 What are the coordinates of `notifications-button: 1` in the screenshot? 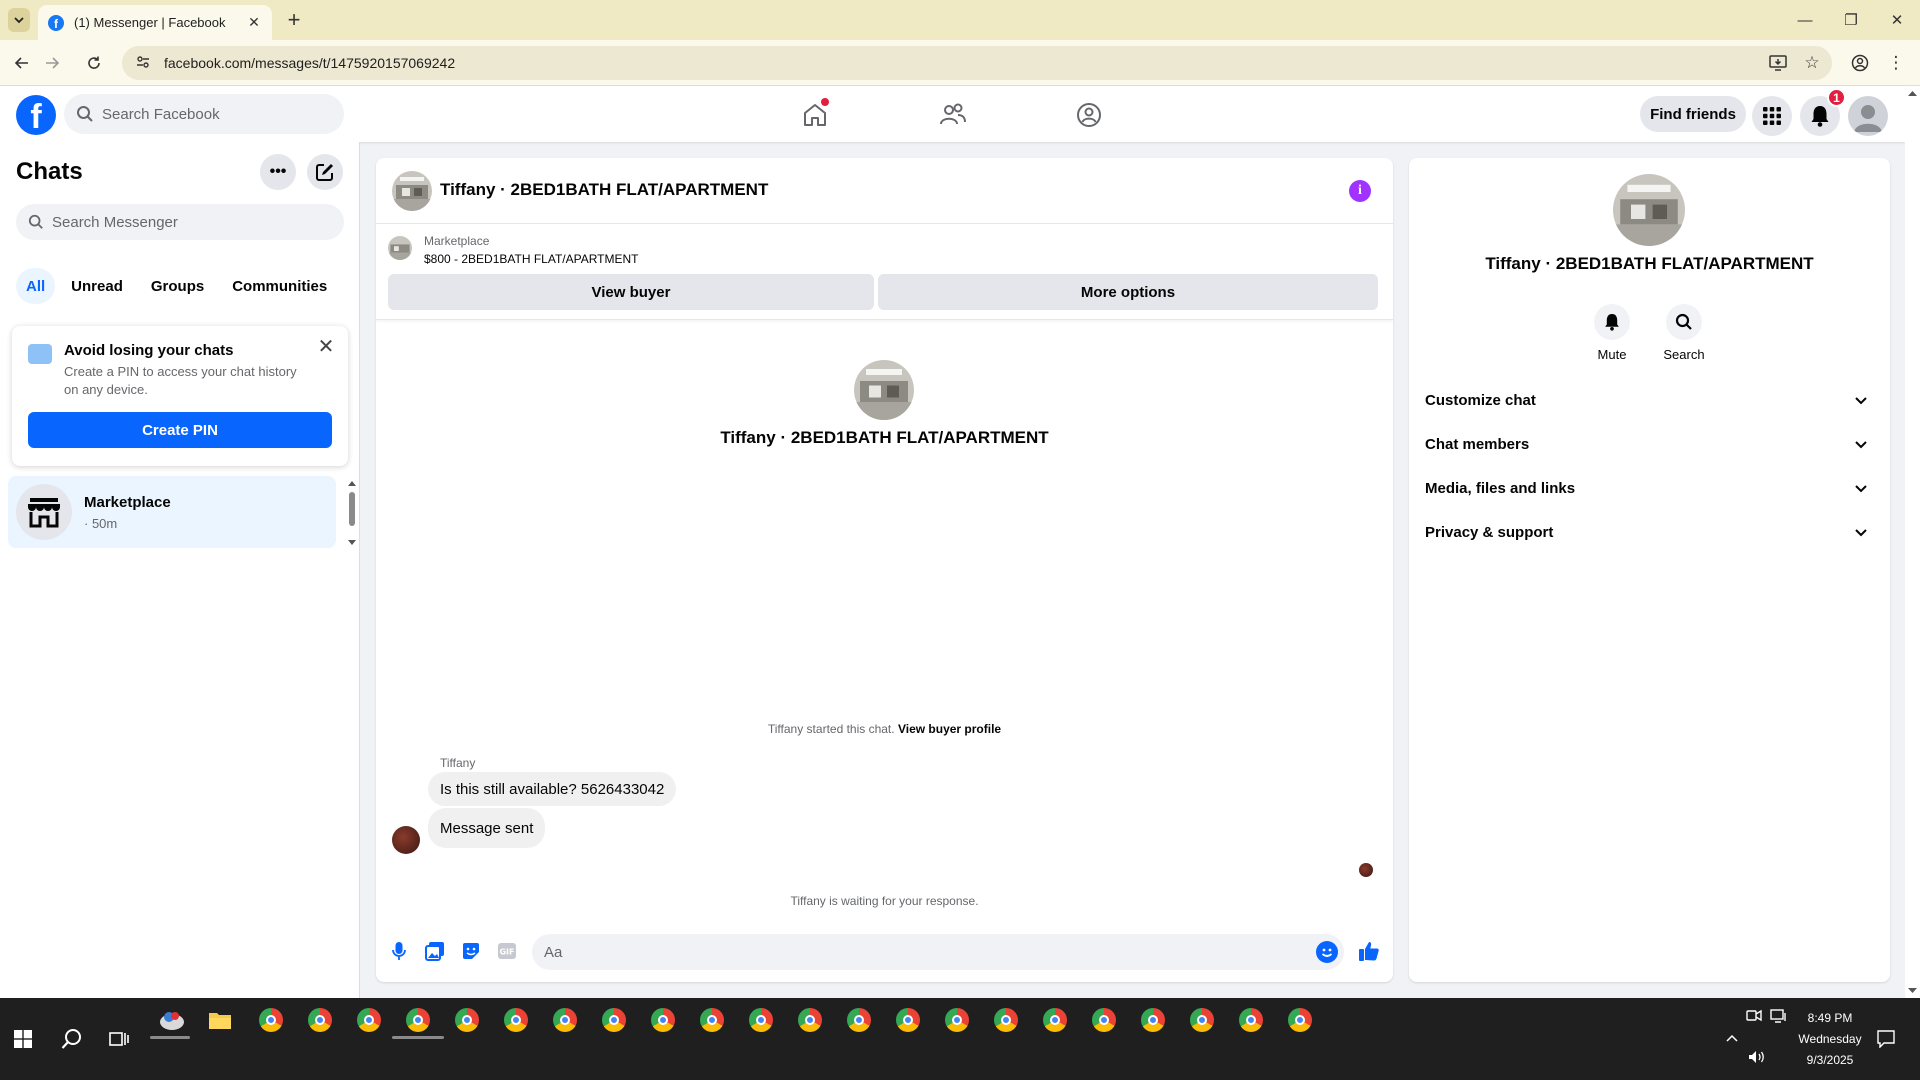 It's located at (1823, 112).